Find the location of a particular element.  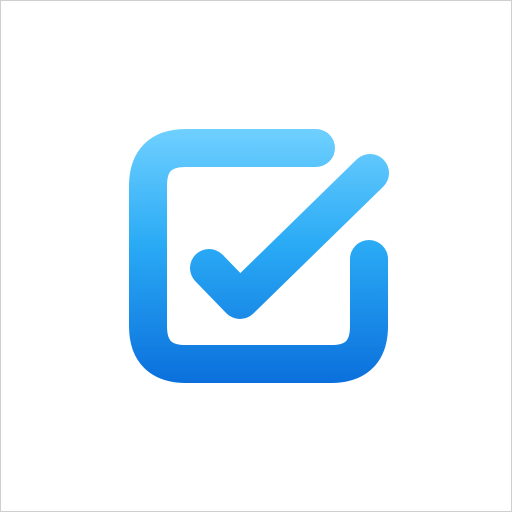

check-mark is located at coordinates (289, 236).